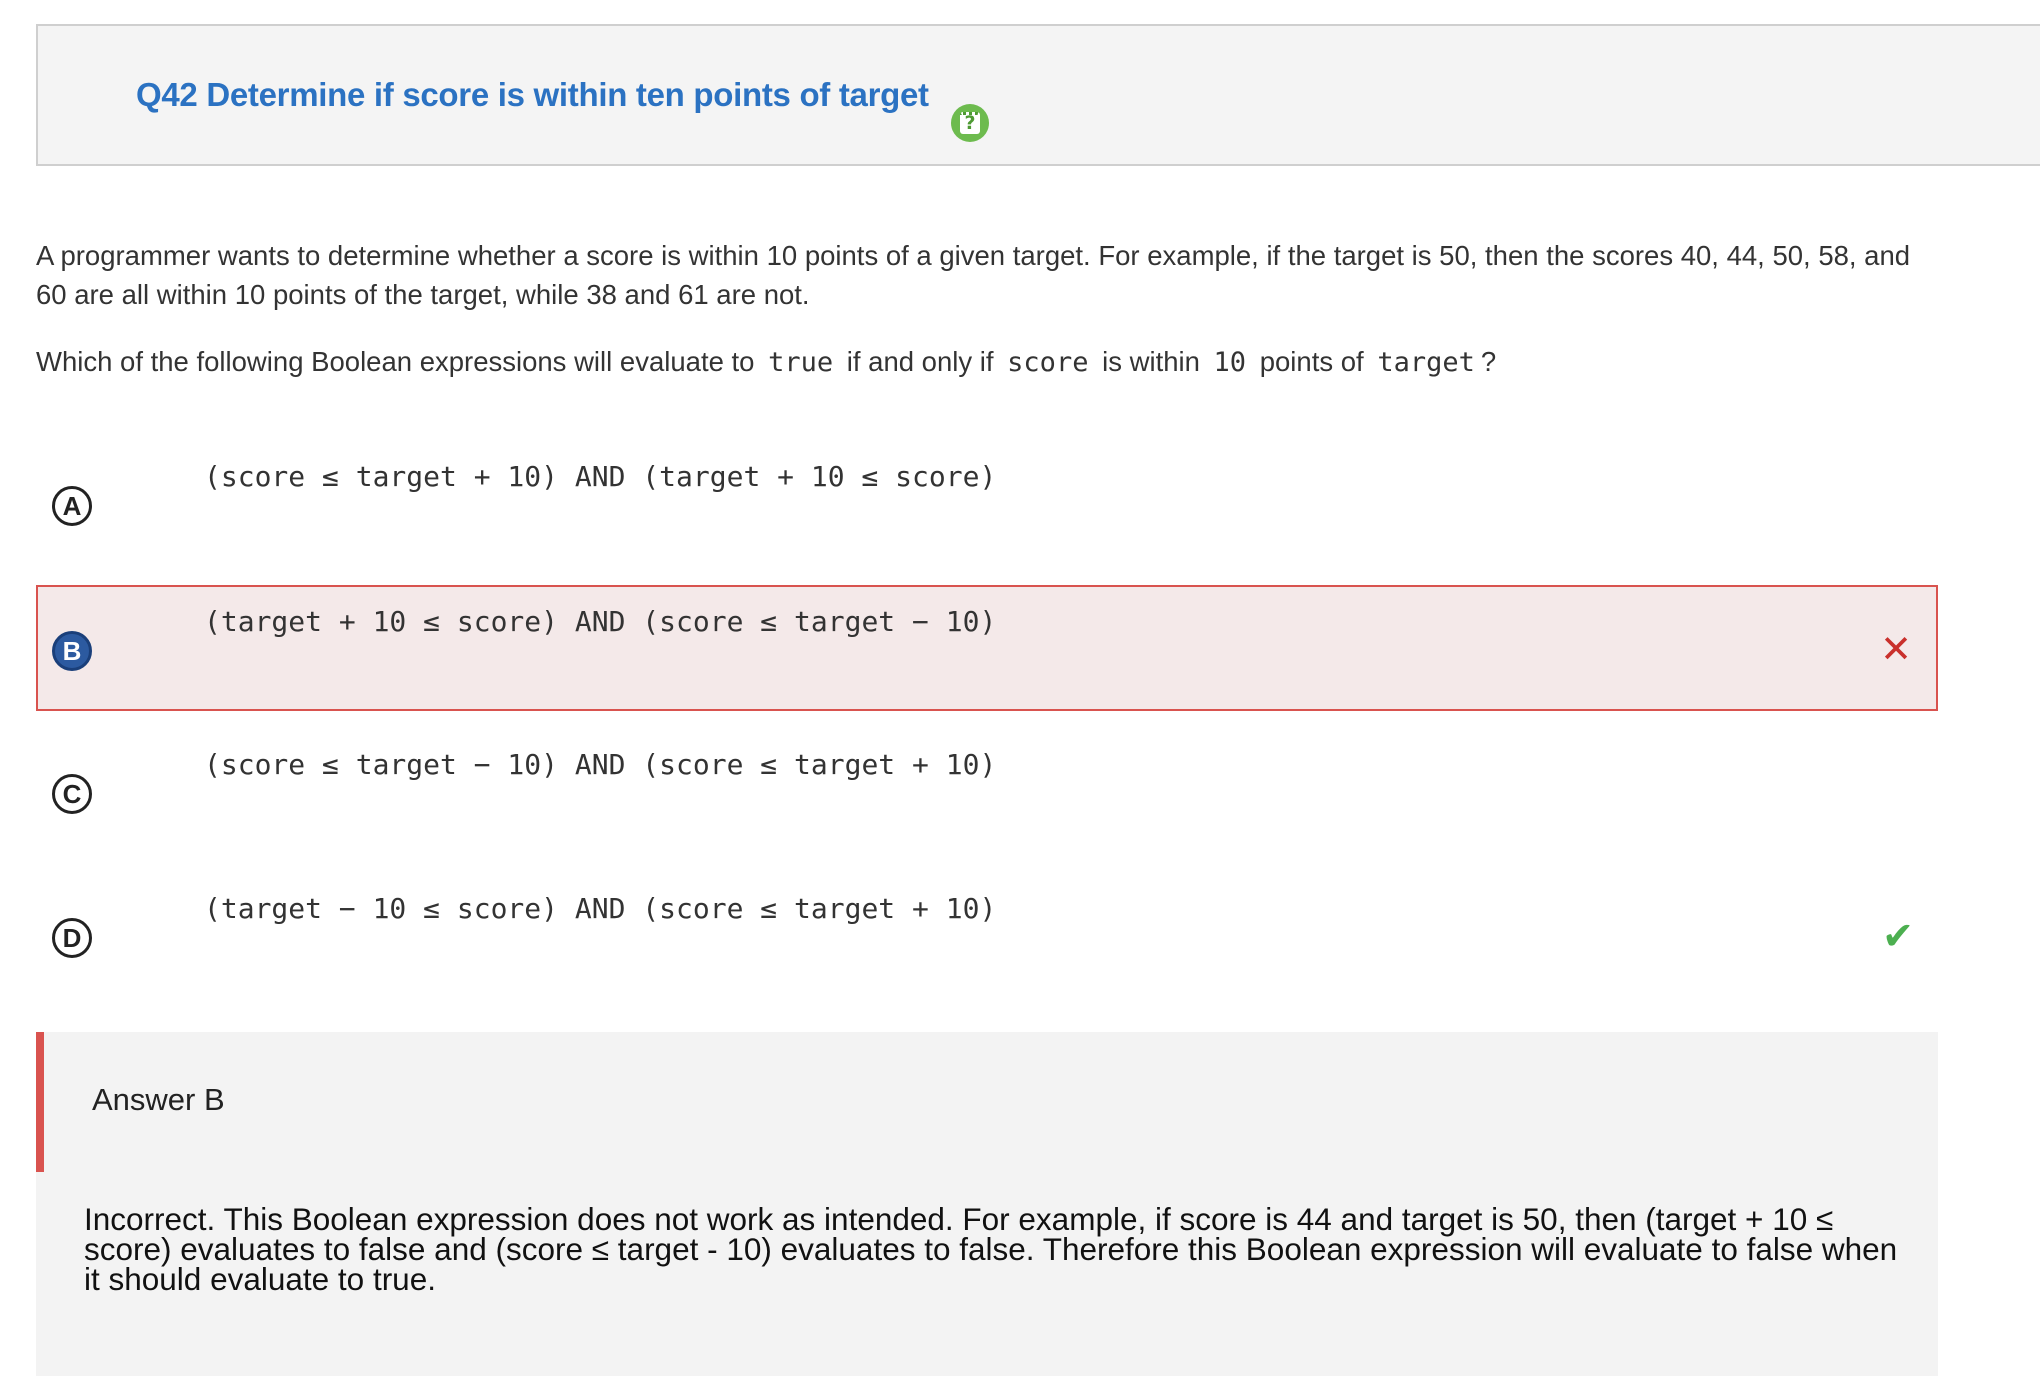 The image size is (2040, 1376). What do you see at coordinates (1488, 361) in the screenshot?
I see `stem-text: ?` at bounding box center [1488, 361].